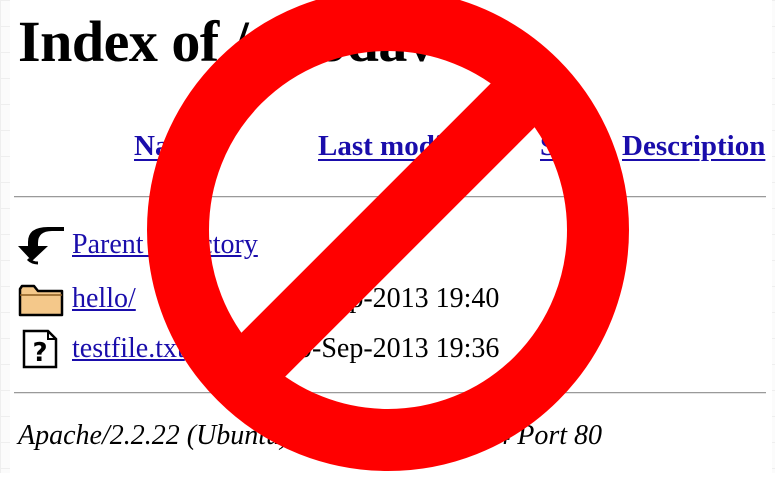 This screenshot has height=490, width=775. I want to click on table-row: hello/ 10-Sep-2013 19:40 -, so click(388, 299).